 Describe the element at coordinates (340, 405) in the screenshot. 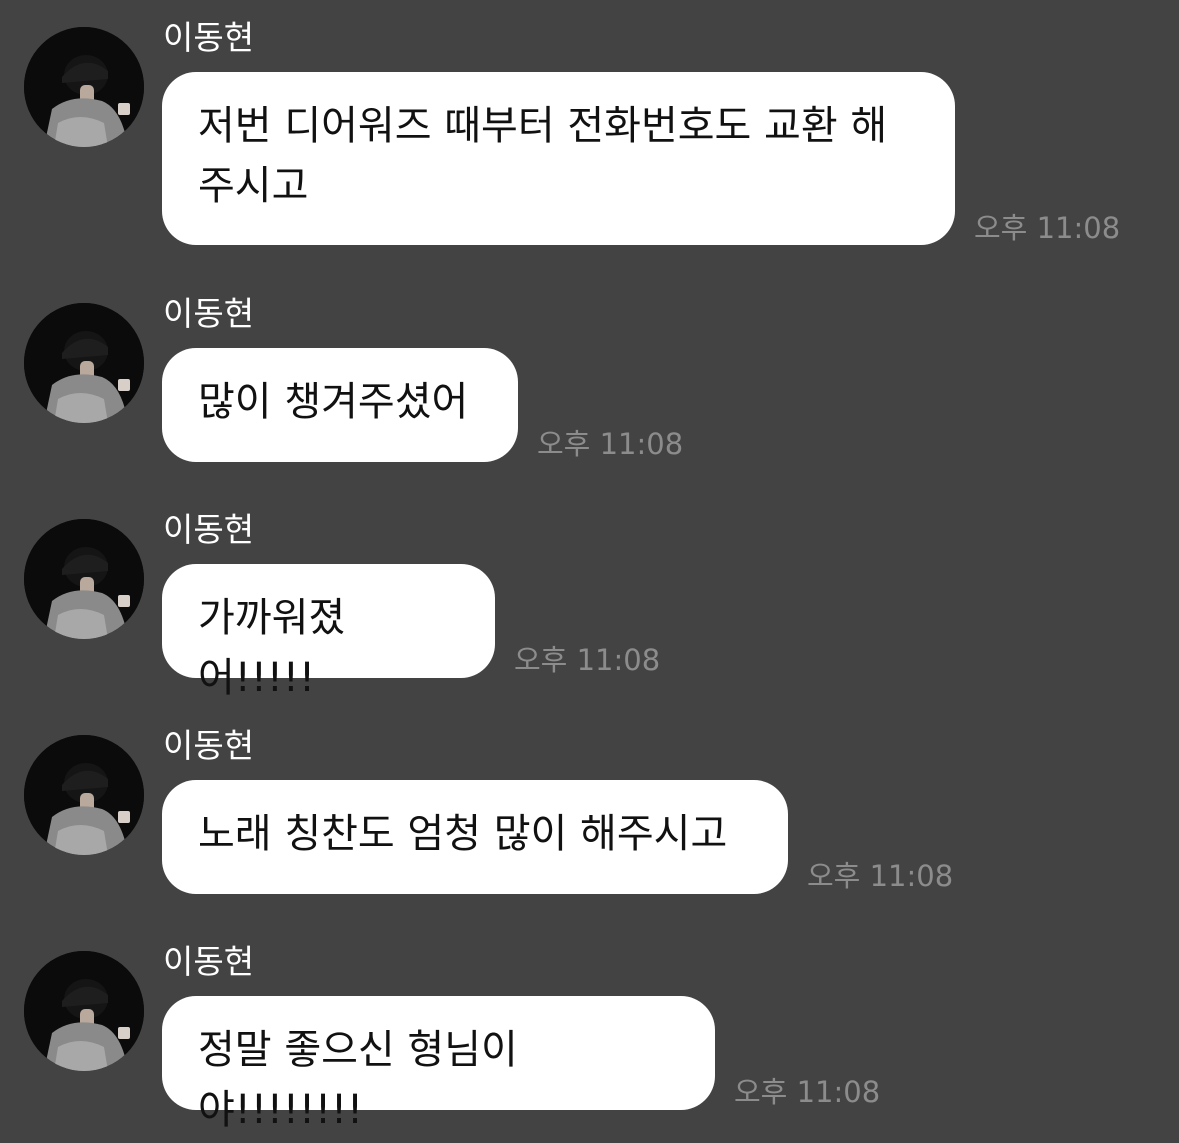

I see `message-bubble: 많이 챙겨주셨어` at that location.